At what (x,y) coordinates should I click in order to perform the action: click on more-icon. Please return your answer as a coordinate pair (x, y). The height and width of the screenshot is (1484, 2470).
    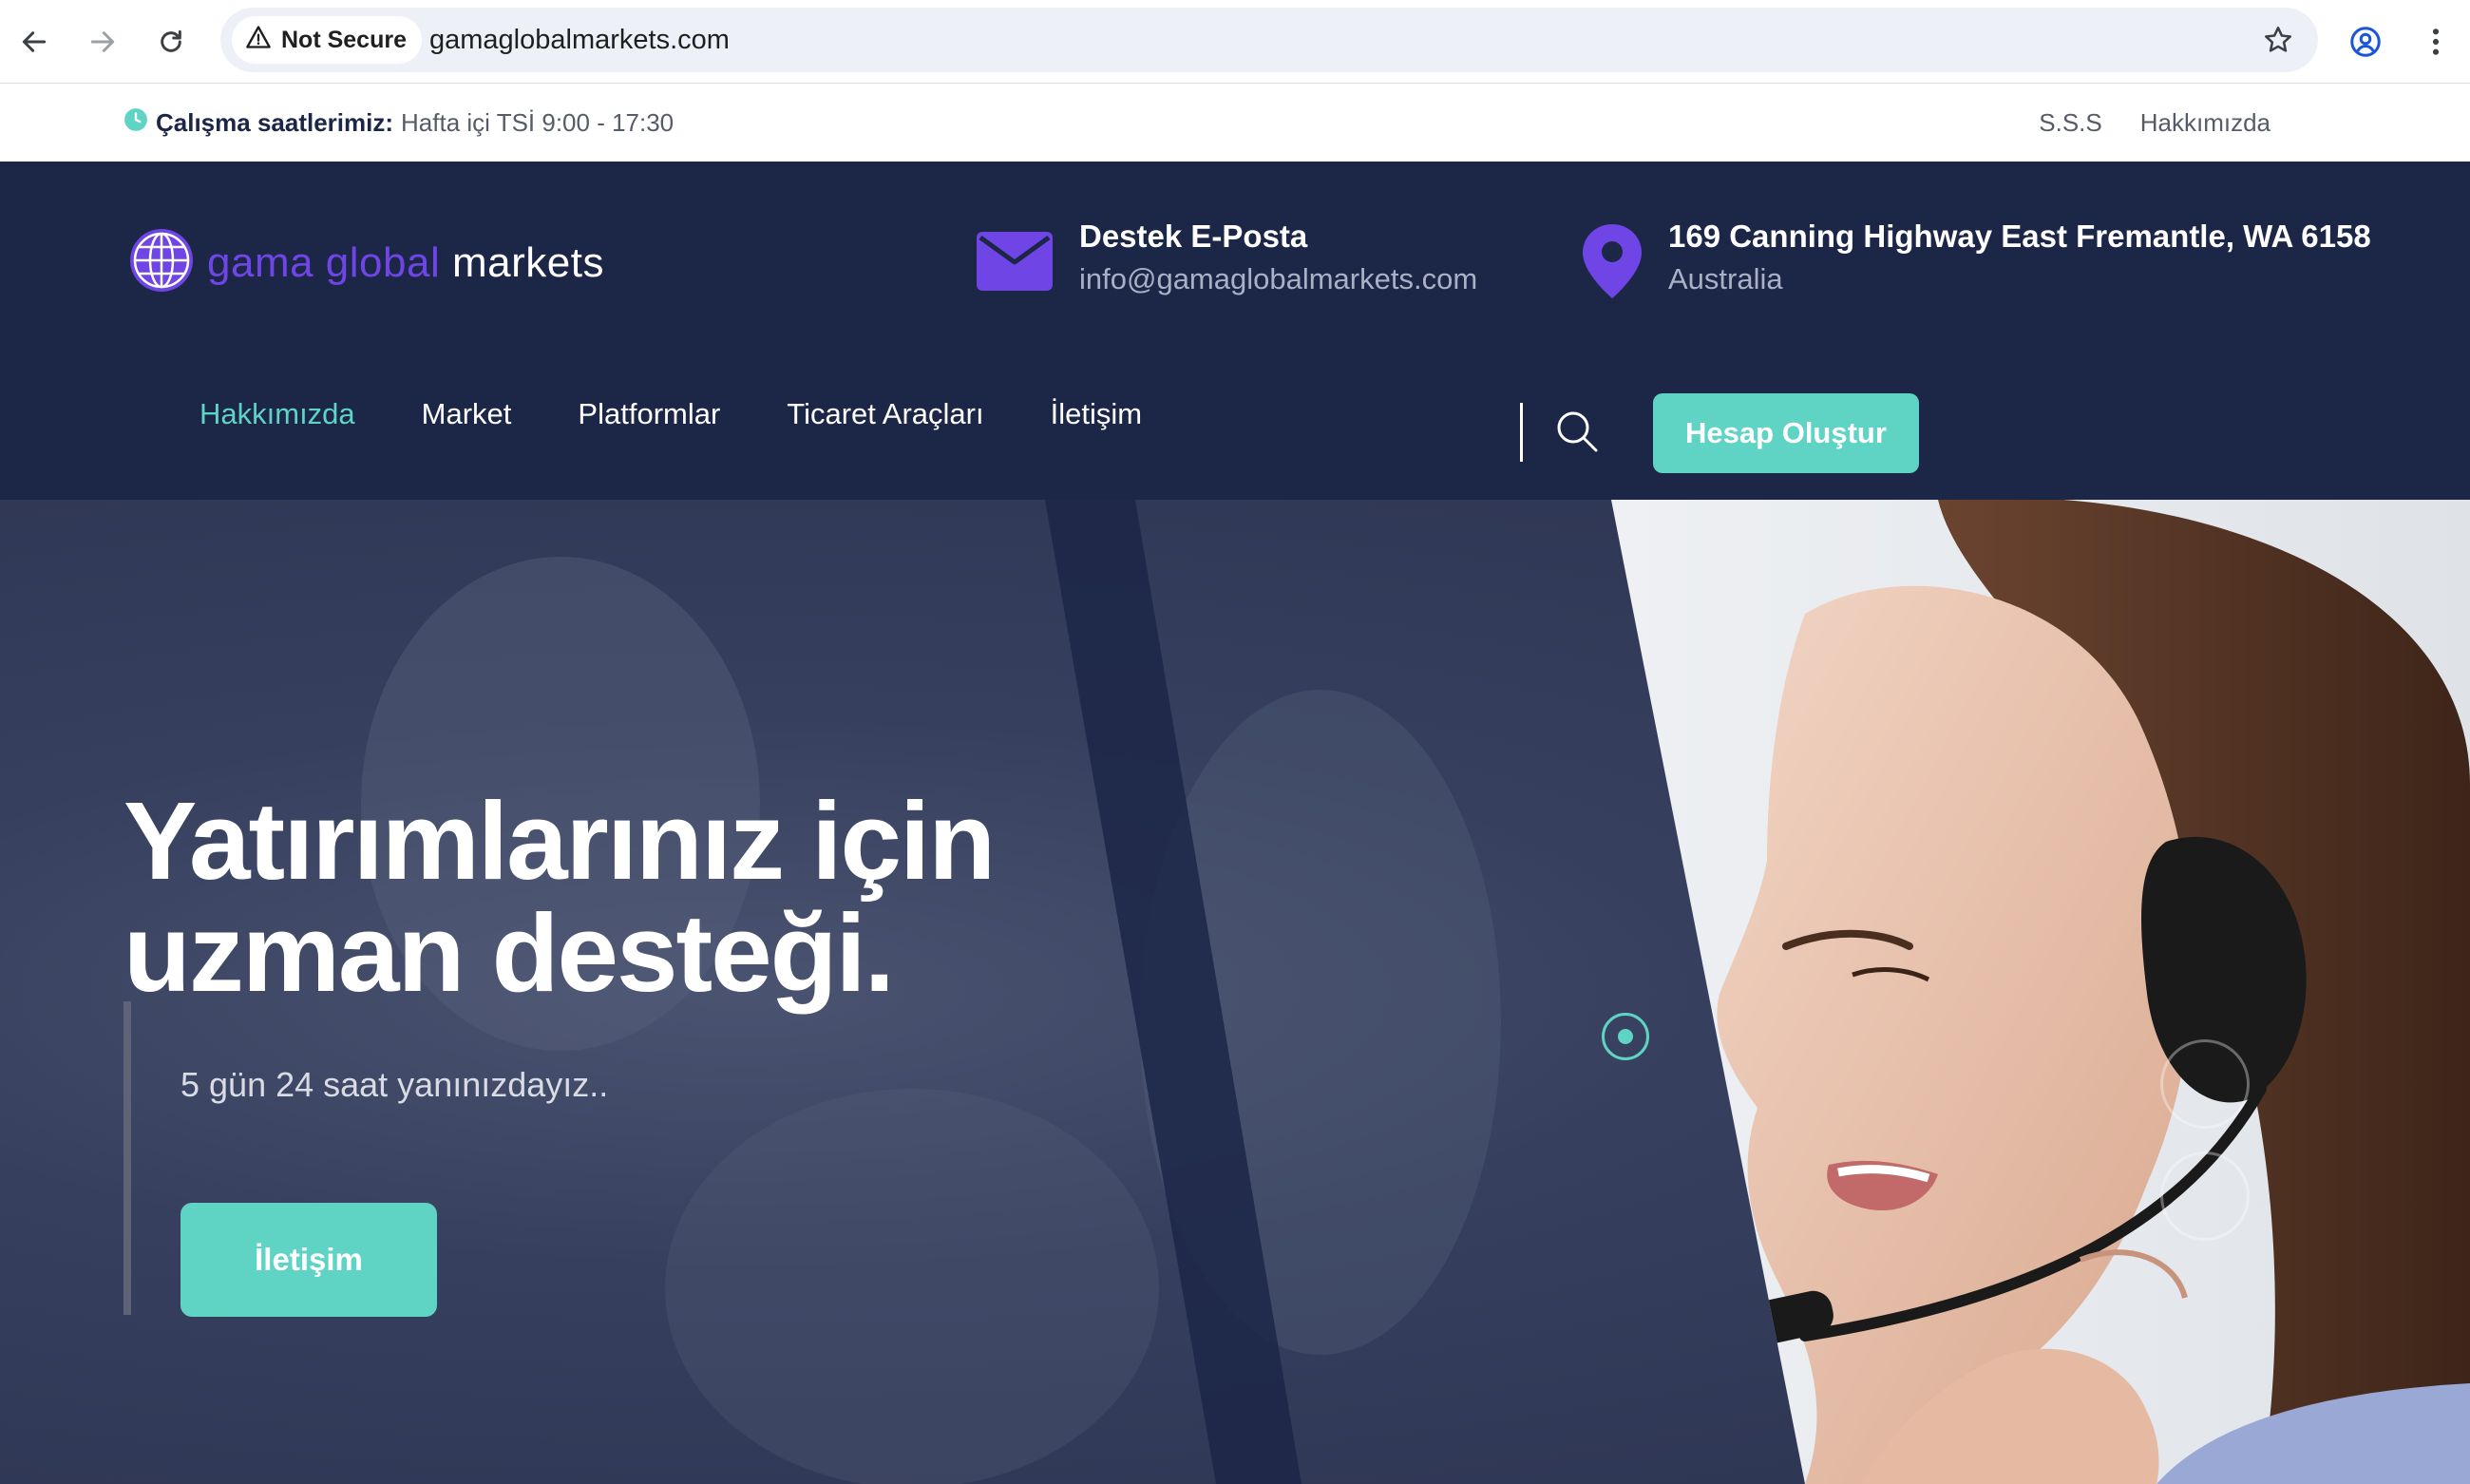
    Looking at the image, I should click on (2435, 41).